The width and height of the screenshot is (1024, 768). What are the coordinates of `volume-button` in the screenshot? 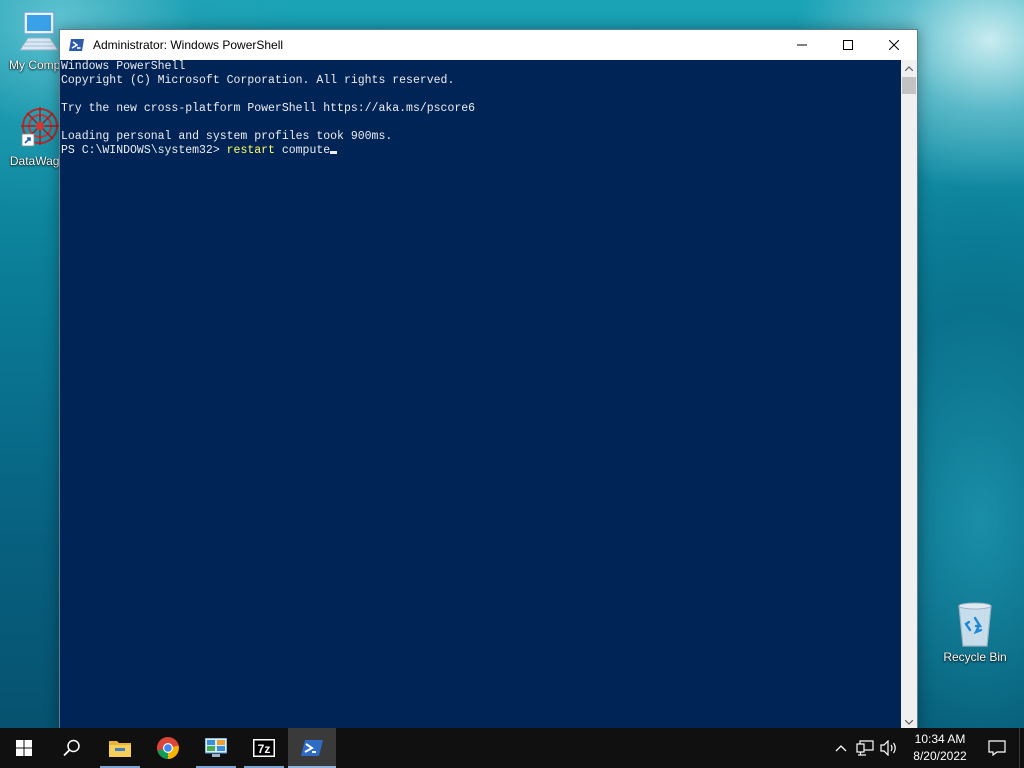 It's located at (889, 748).